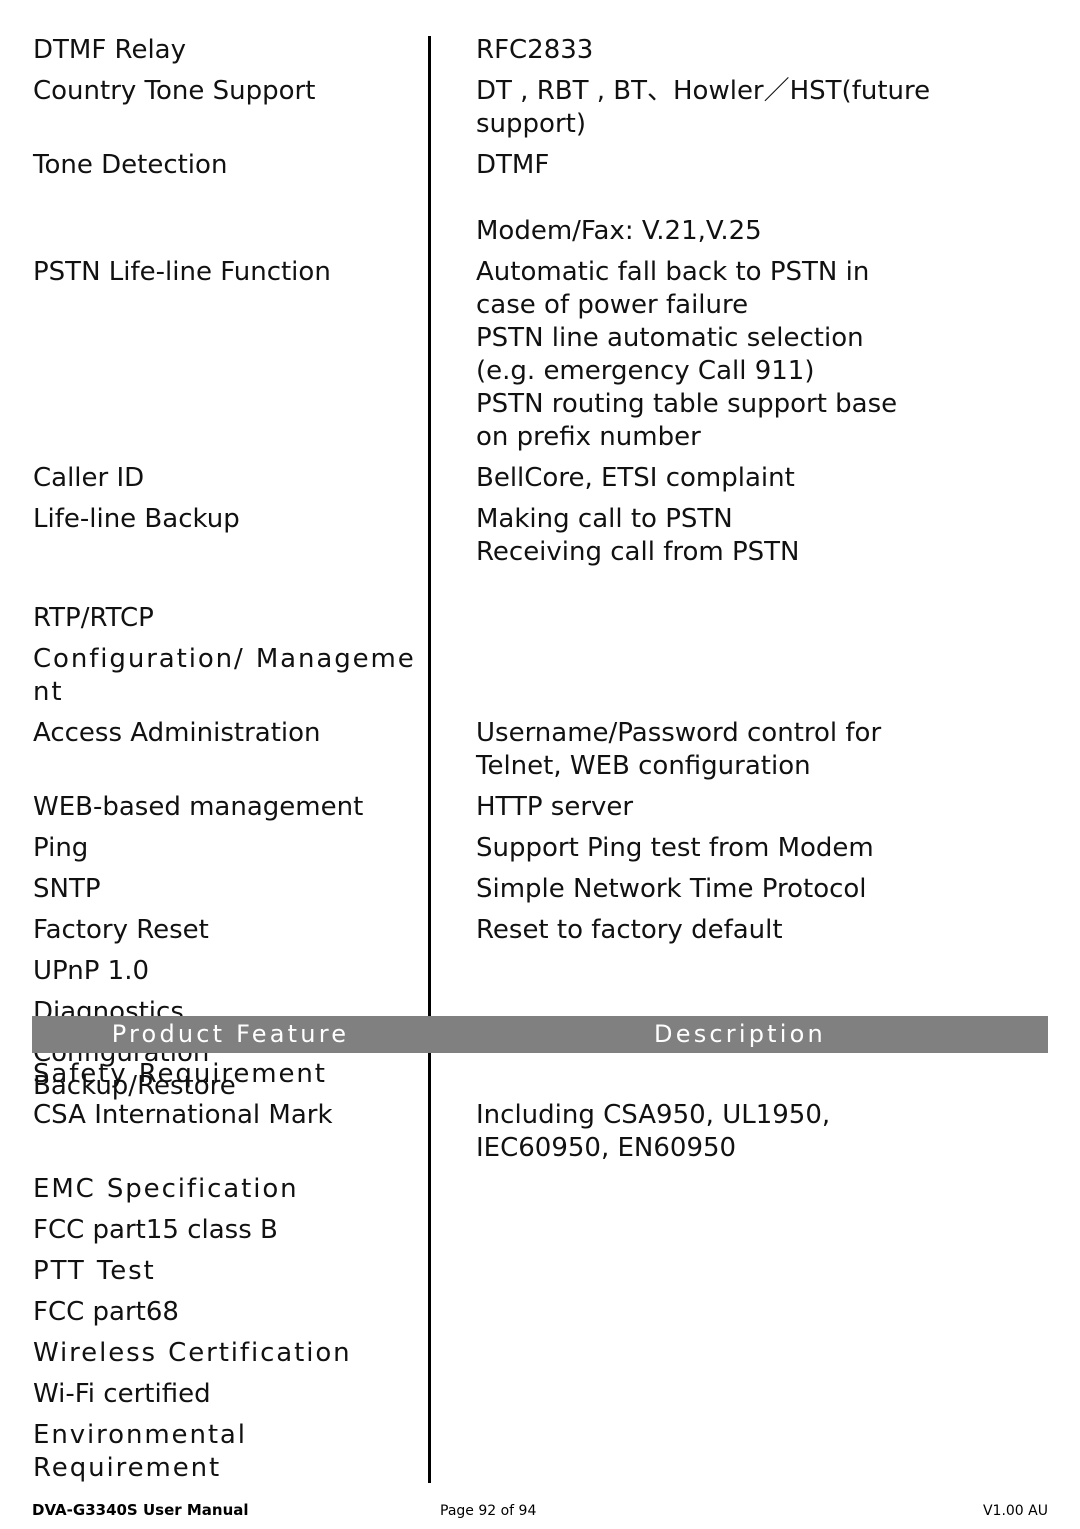 This screenshot has height=1529, width=1080. I want to click on table-row: Environmental Requirement, so click(540, 1452).